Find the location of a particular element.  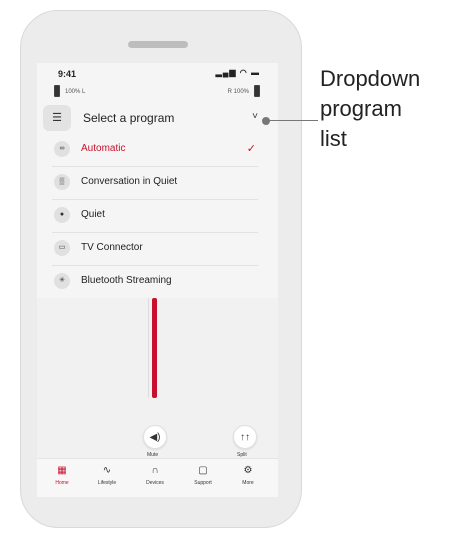

program-conversation-in-quiet: ▒ Conversation in Quiet is located at coordinates (155, 183).